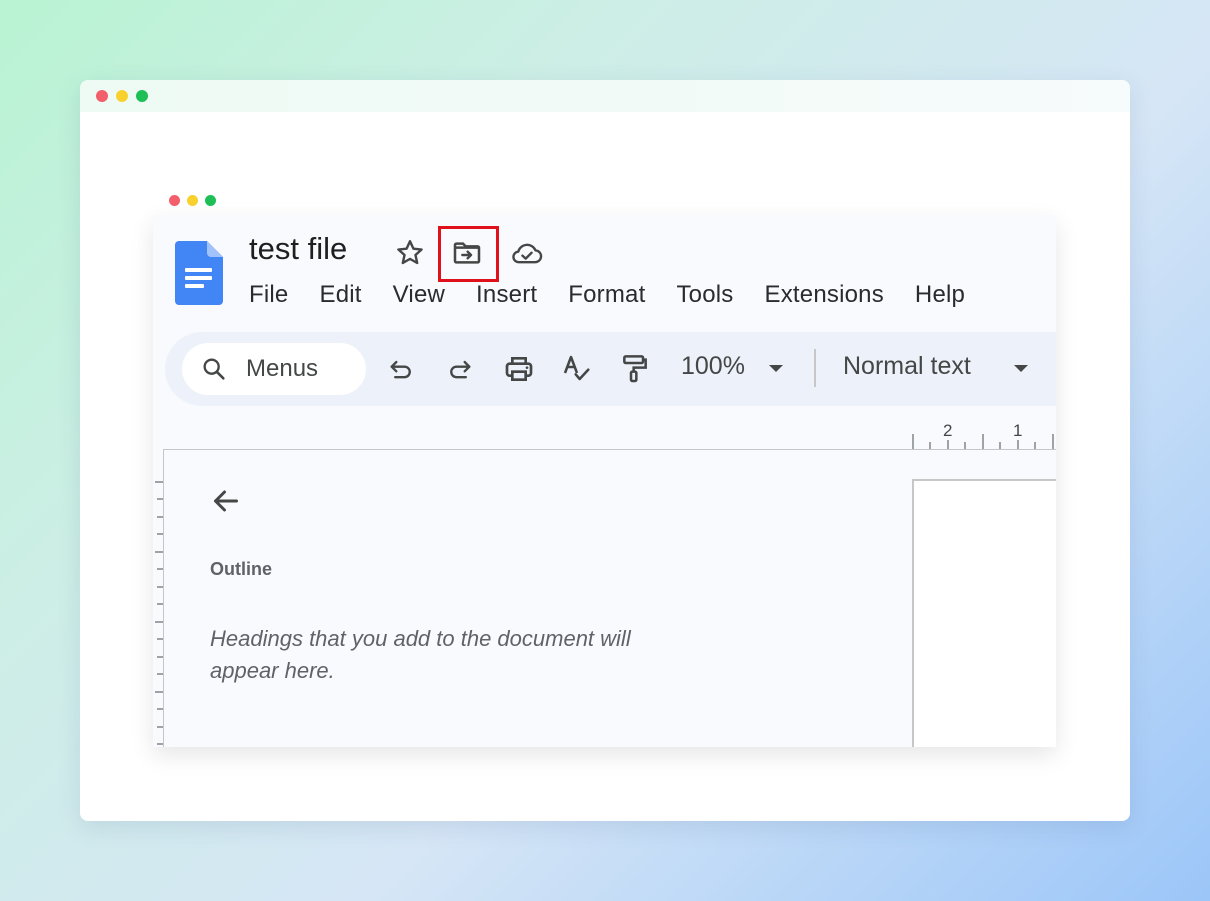 Image resolution: width=1210 pixels, height=901 pixels. I want to click on undo-icon, so click(401, 369).